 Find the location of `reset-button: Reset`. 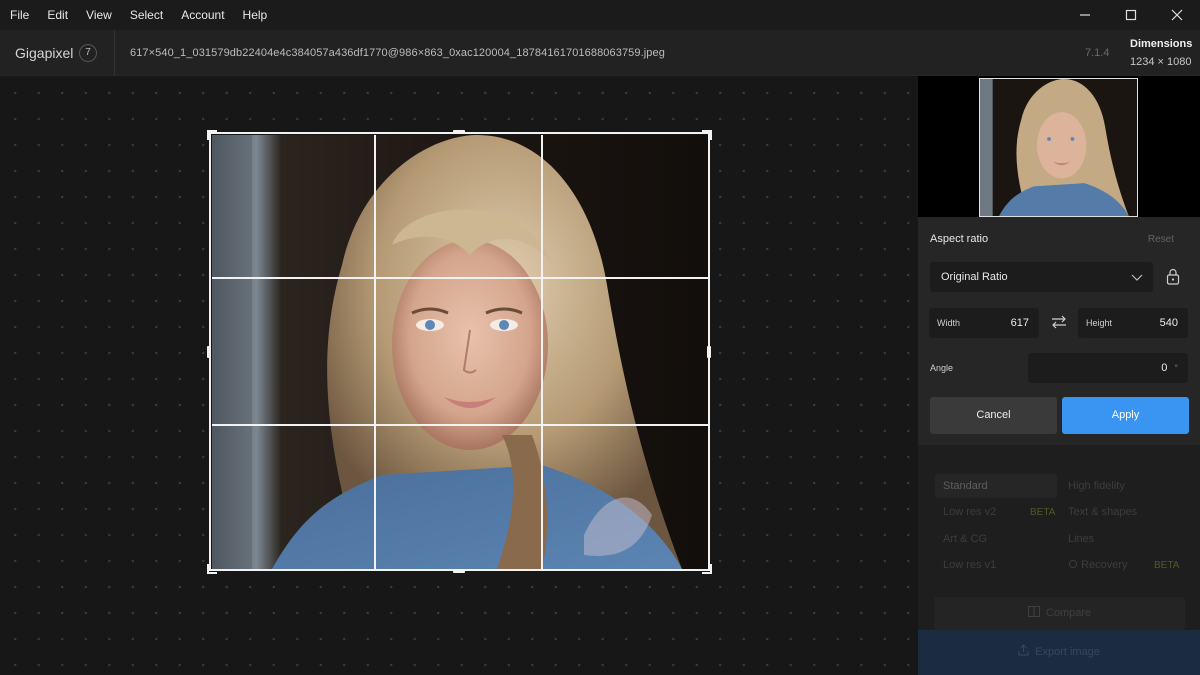

reset-button: Reset is located at coordinates (1161, 239).